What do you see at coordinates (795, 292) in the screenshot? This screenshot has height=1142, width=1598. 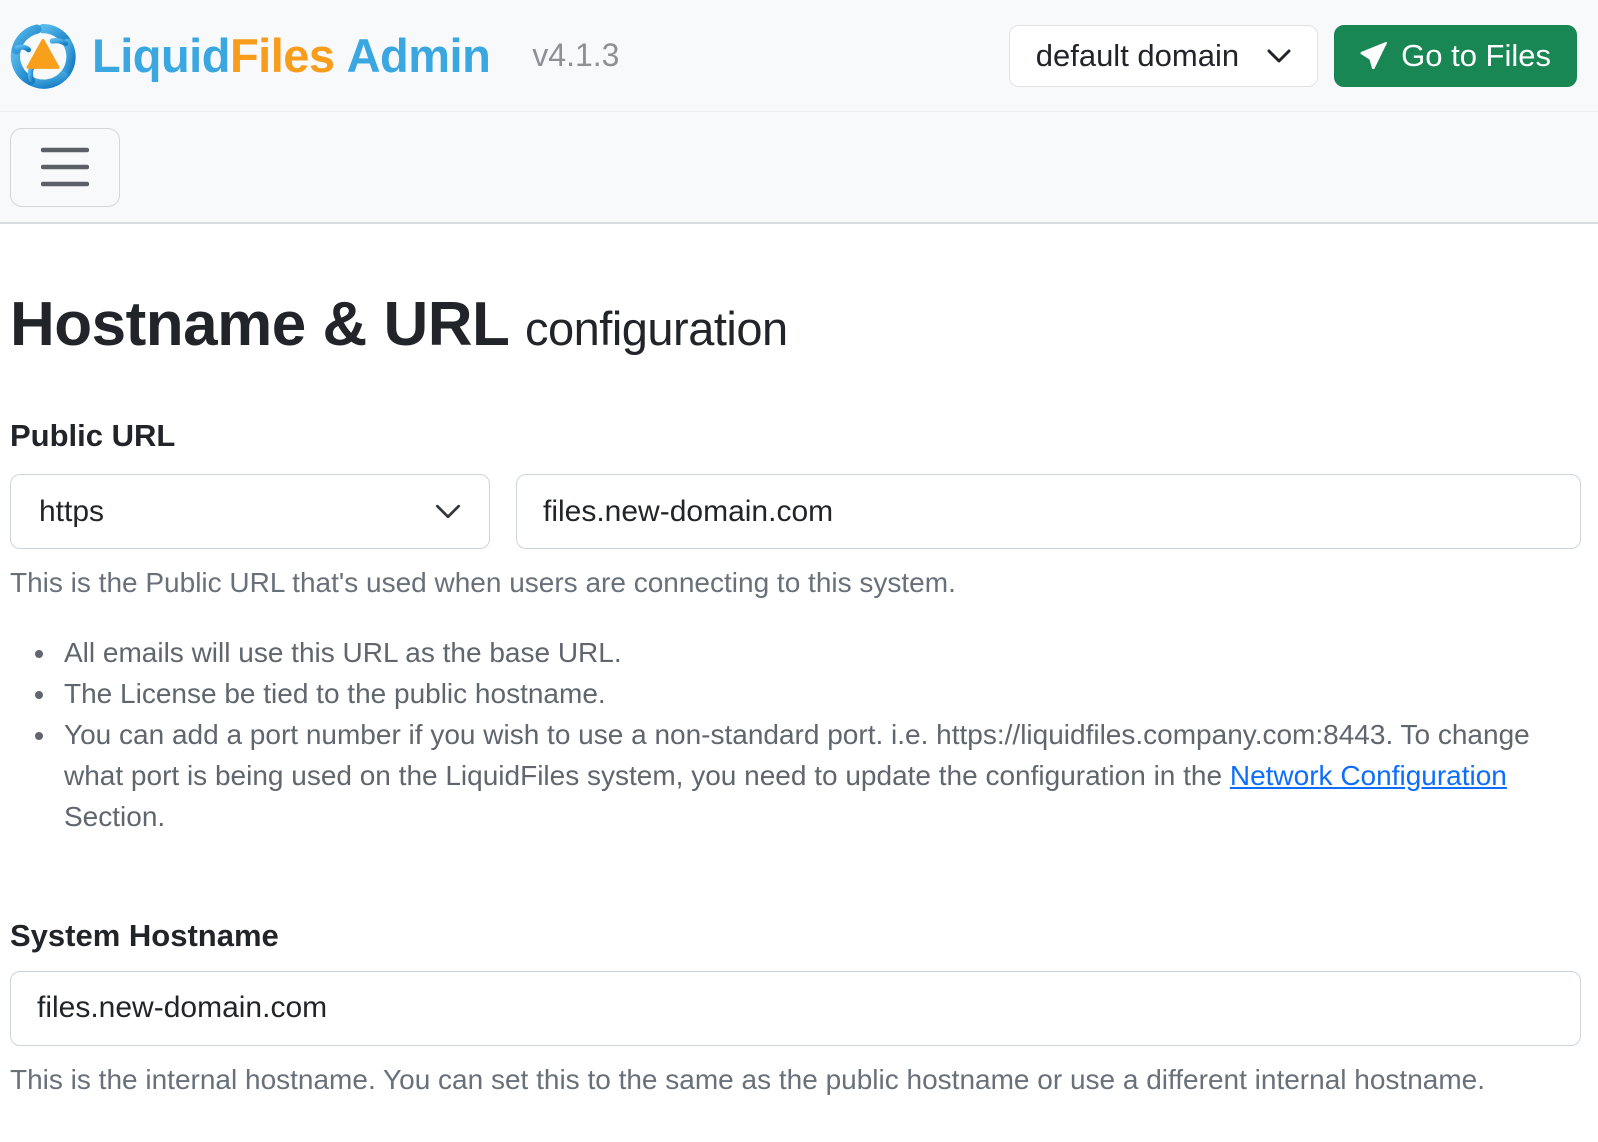 I see `page-title: Hostname & URL configuration` at bounding box center [795, 292].